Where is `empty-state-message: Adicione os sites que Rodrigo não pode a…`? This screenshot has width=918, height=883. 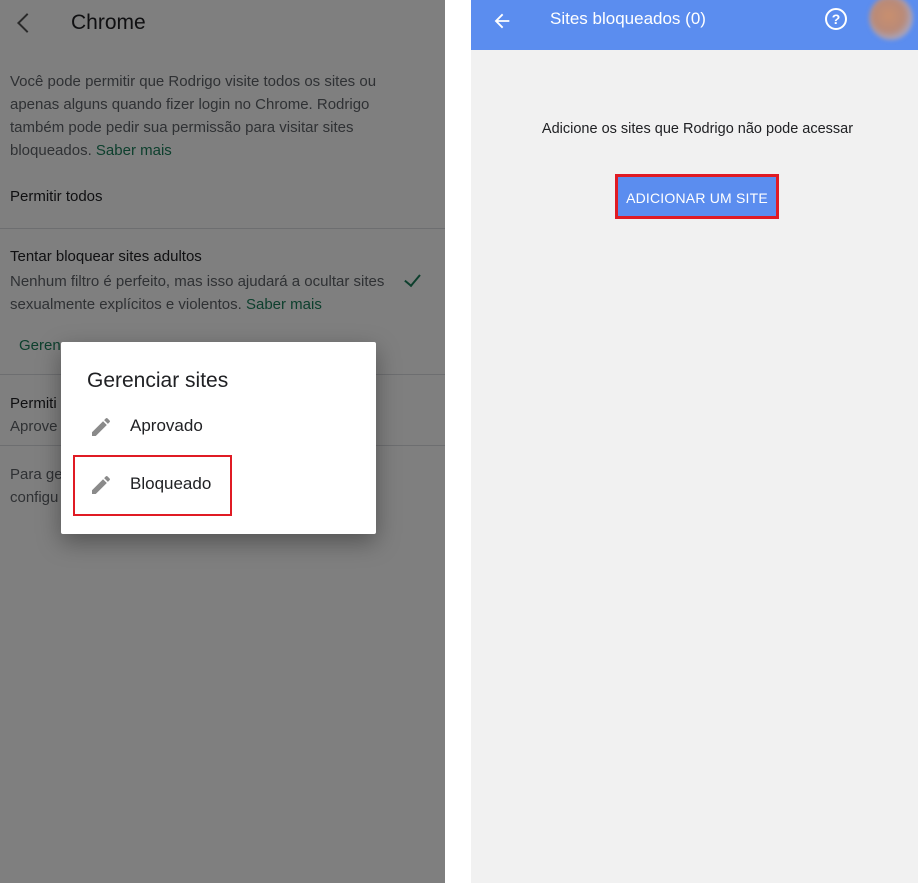
empty-state-message: Adicione os sites que Rodrigo não pode a… is located at coordinates (697, 129).